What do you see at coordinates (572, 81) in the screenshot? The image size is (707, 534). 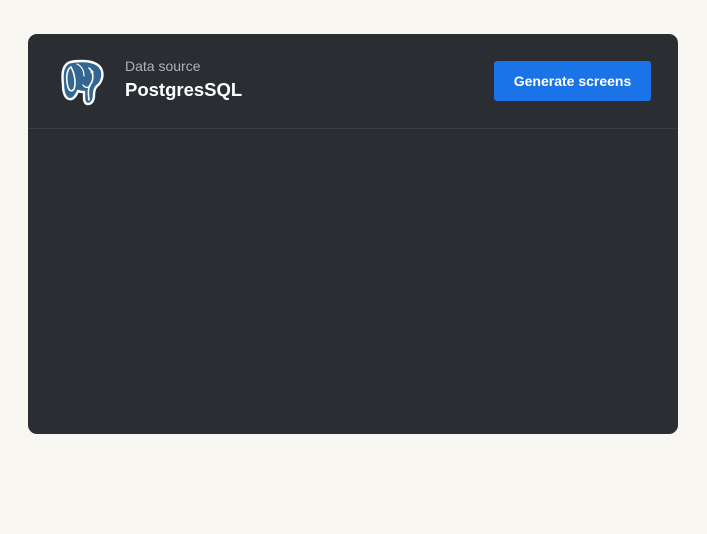 I see `generate-screens-button: Generate screens` at bounding box center [572, 81].